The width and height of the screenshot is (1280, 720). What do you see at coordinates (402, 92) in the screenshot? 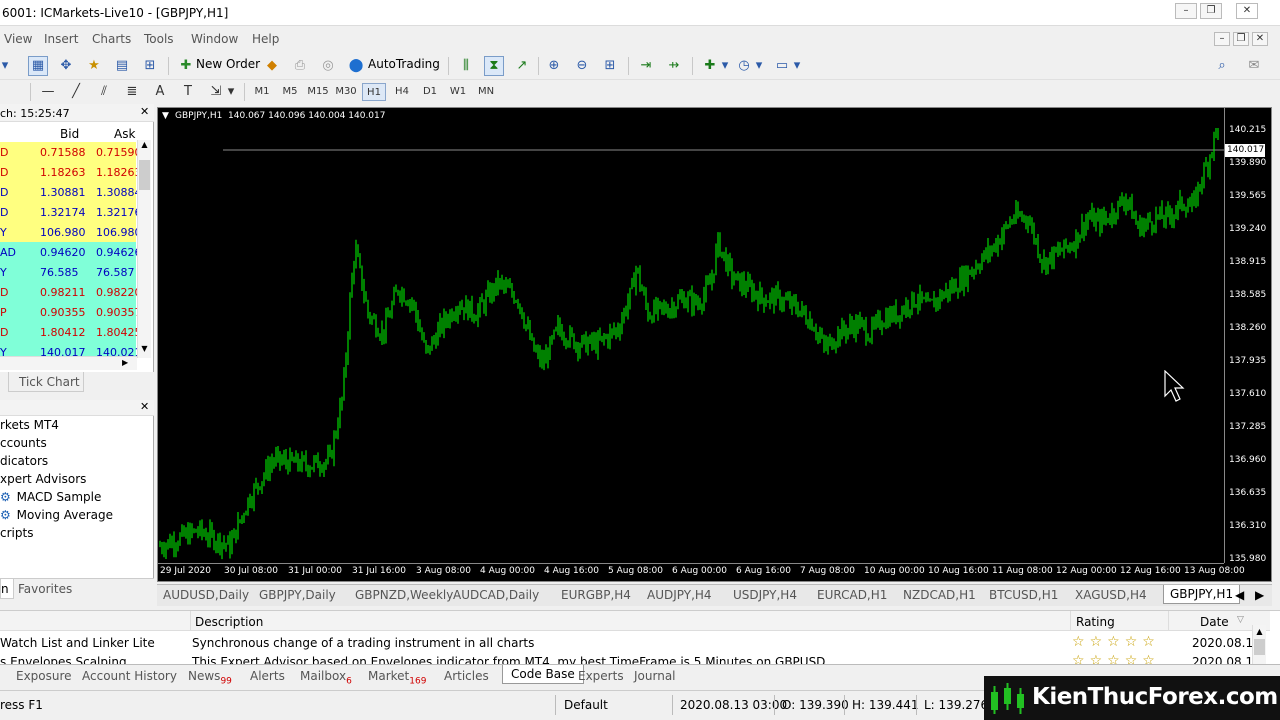
I see `timeframe-h4: H4` at bounding box center [402, 92].